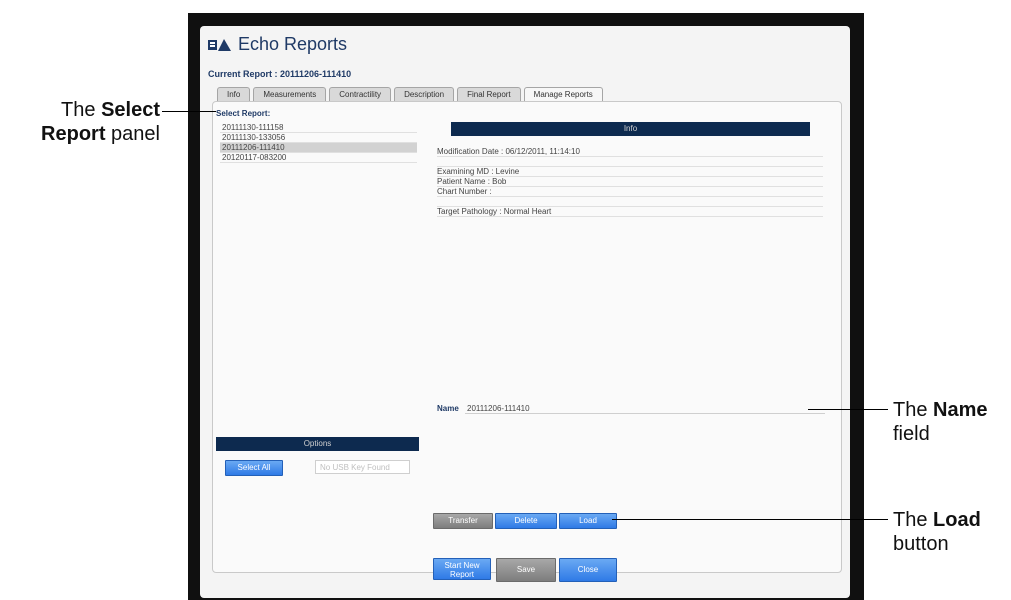 This screenshot has height=600, width=1011. What do you see at coordinates (526, 570) in the screenshot?
I see `save-button: Save` at bounding box center [526, 570].